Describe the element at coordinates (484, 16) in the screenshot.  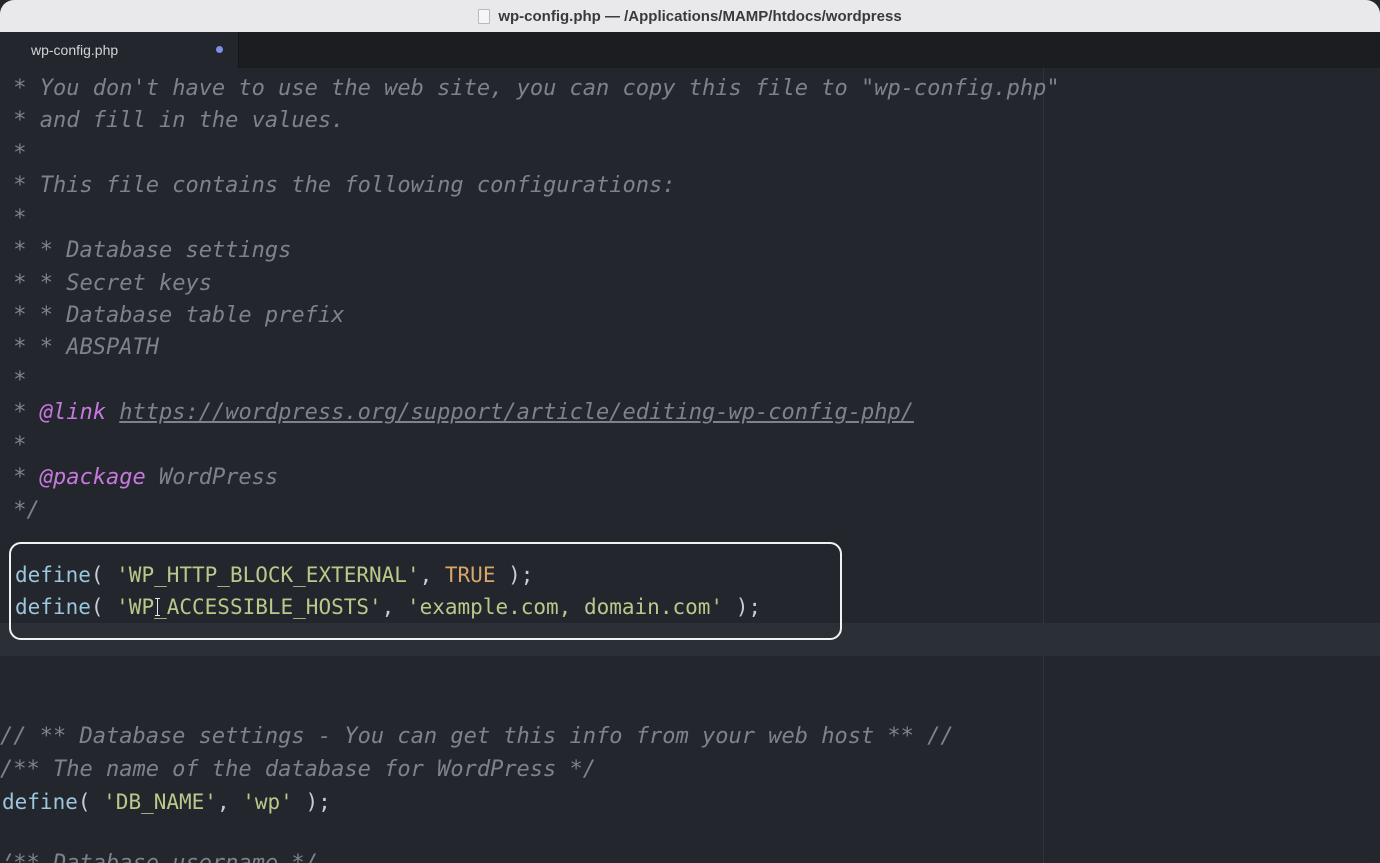
I see `document-icon` at that location.